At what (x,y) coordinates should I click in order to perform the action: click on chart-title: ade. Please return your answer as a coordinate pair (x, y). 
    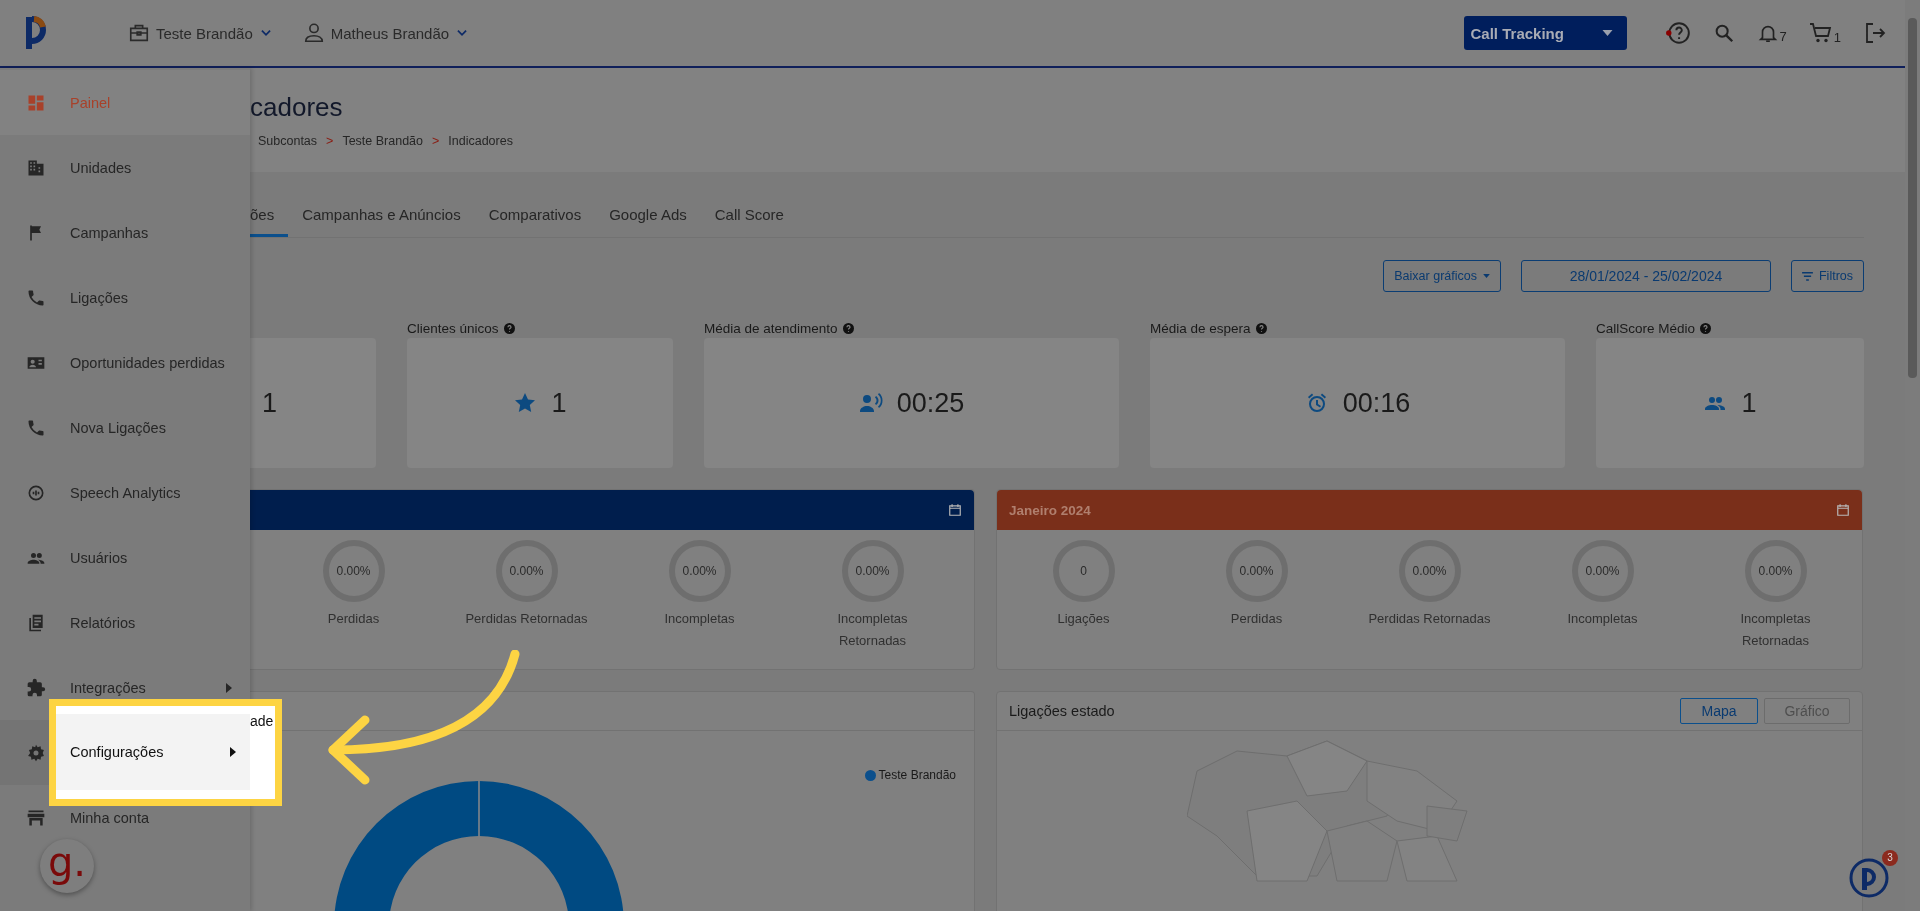
    Looking at the image, I should click on (262, 721).